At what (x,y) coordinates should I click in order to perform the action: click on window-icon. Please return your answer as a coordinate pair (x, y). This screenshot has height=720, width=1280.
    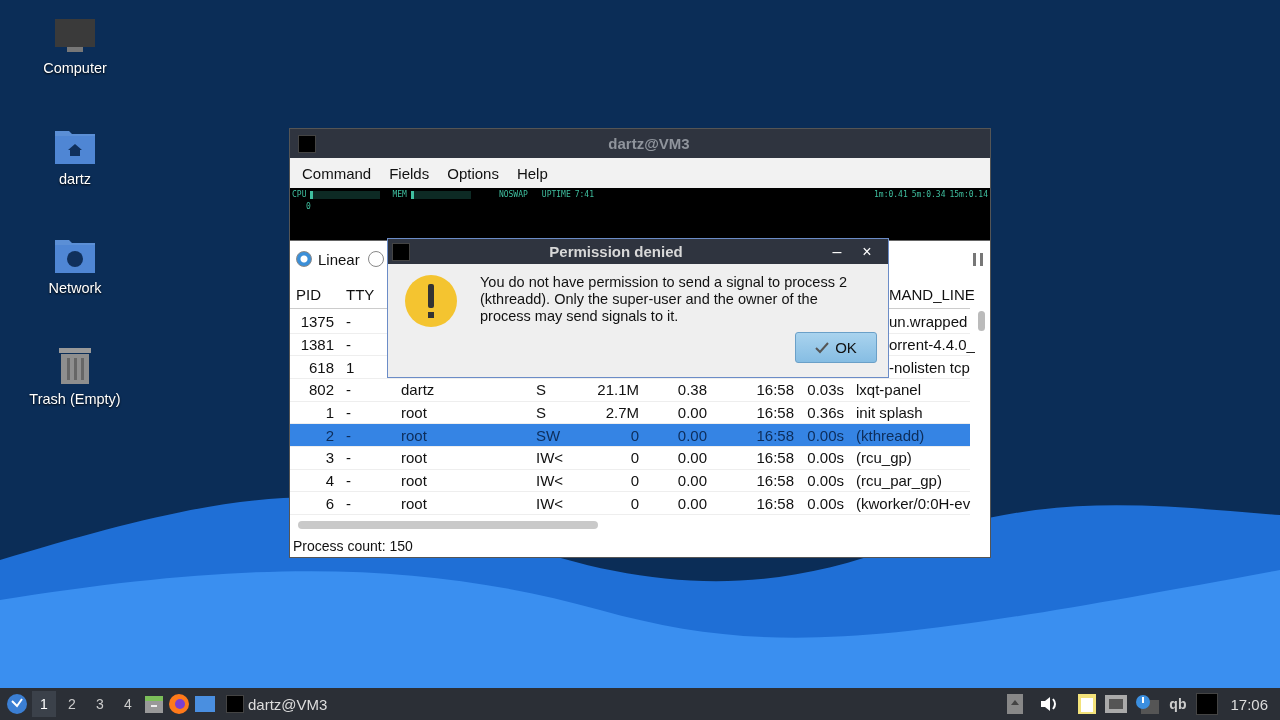
    Looking at the image, I should click on (205, 704).